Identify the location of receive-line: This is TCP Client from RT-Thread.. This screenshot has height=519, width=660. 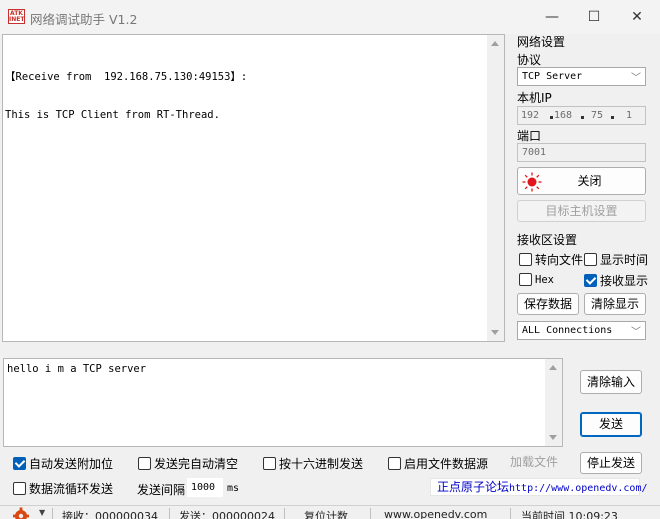
(112, 114).